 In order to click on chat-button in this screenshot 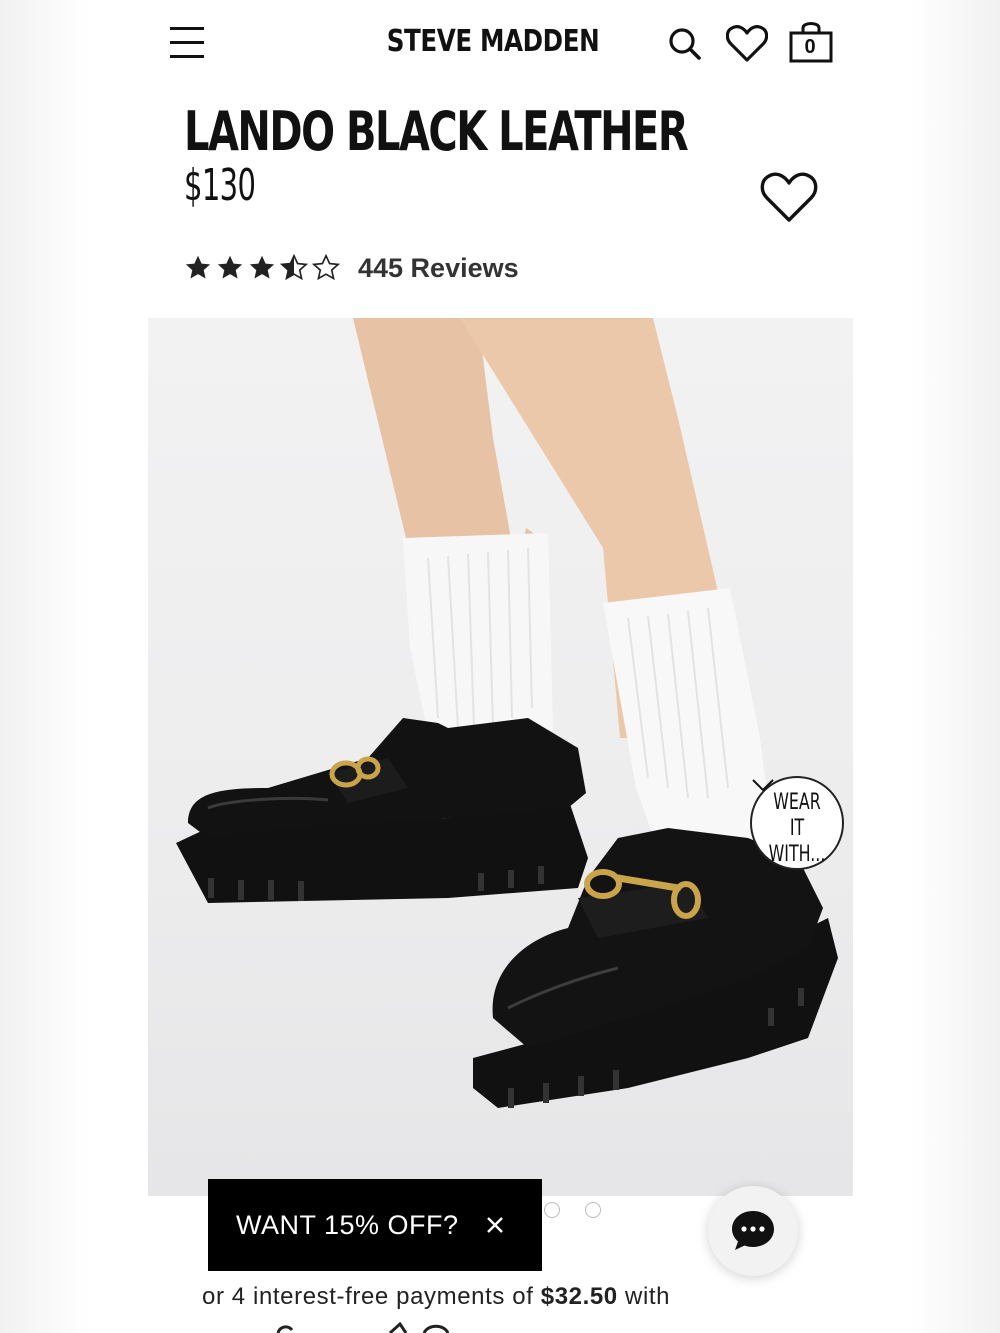, I will do `click(753, 1231)`.